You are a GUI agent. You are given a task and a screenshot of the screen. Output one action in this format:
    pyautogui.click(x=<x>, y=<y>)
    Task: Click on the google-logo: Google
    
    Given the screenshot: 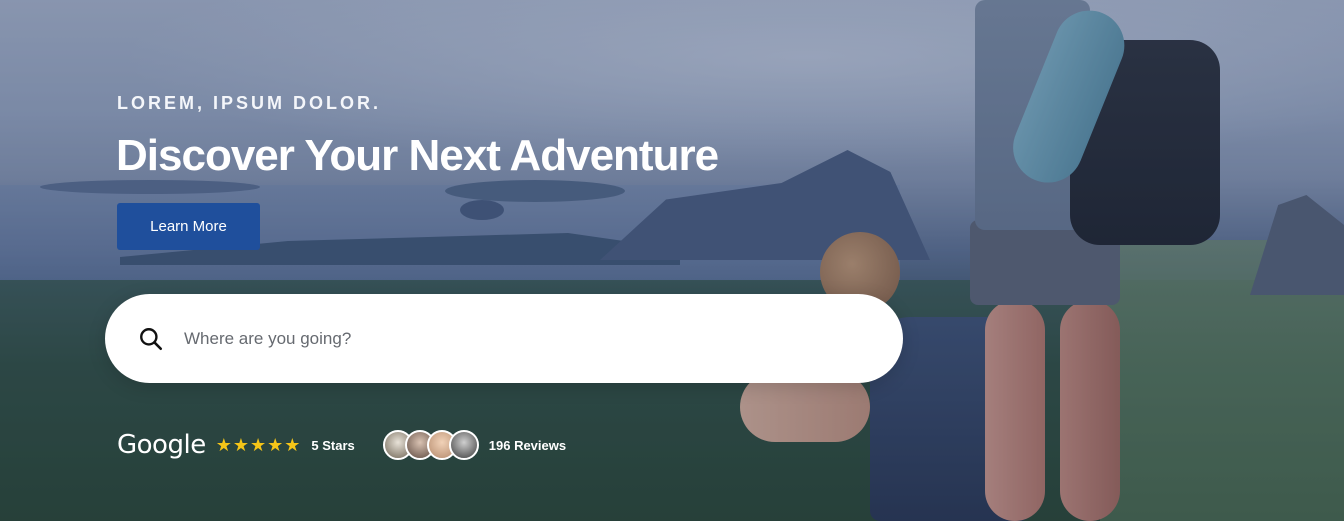 What is the action you would take?
    pyautogui.click(x=161, y=445)
    